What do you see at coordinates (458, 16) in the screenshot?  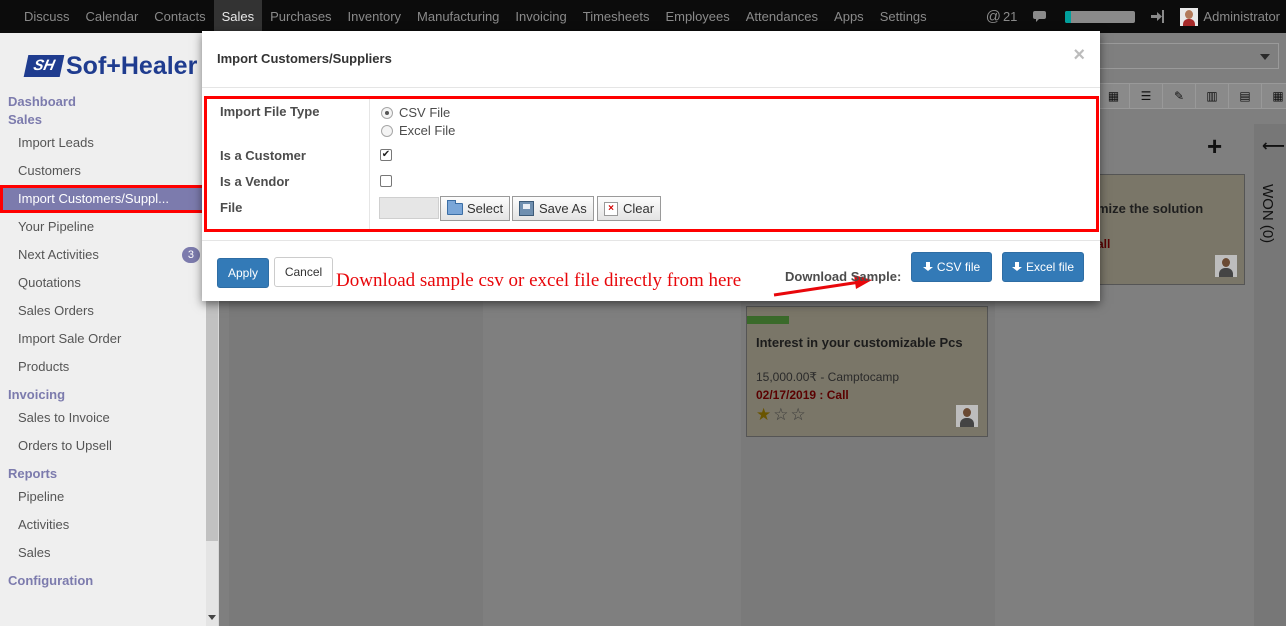 I see `menu-manufacturing: Manufacturing` at bounding box center [458, 16].